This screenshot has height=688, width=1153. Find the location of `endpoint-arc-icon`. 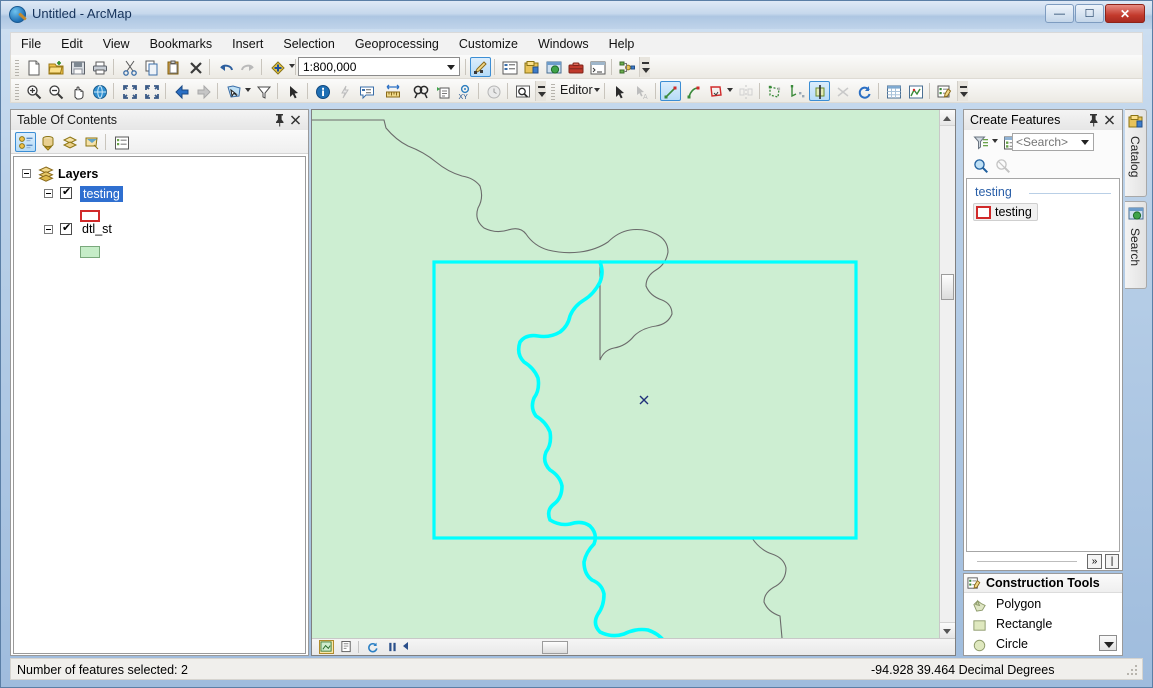

endpoint-arc-icon is located at coordinates (693, 91).